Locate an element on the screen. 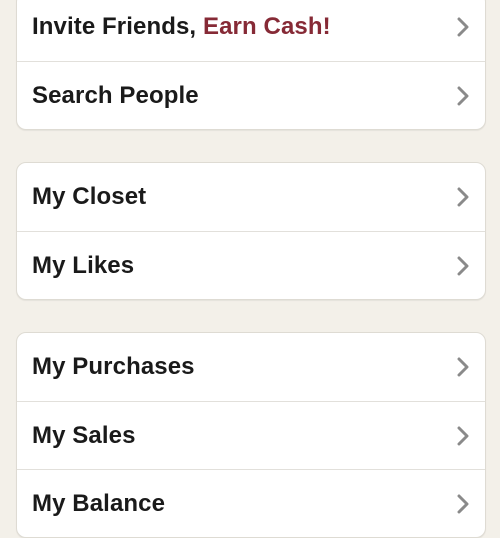  my-balance-row: My Balance is located at coordinates (251, 503).